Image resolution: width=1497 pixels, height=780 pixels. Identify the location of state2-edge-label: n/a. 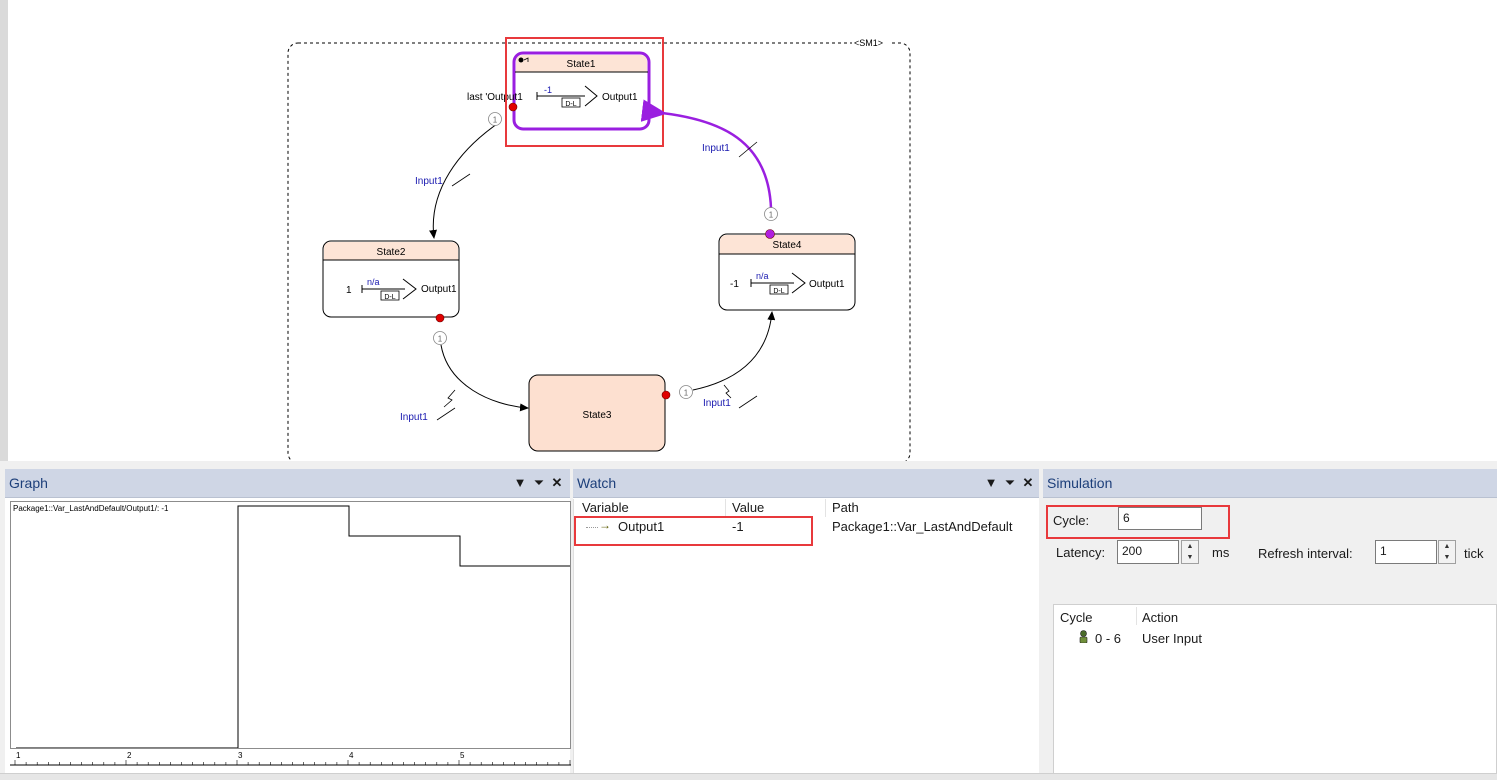
(373, 282).